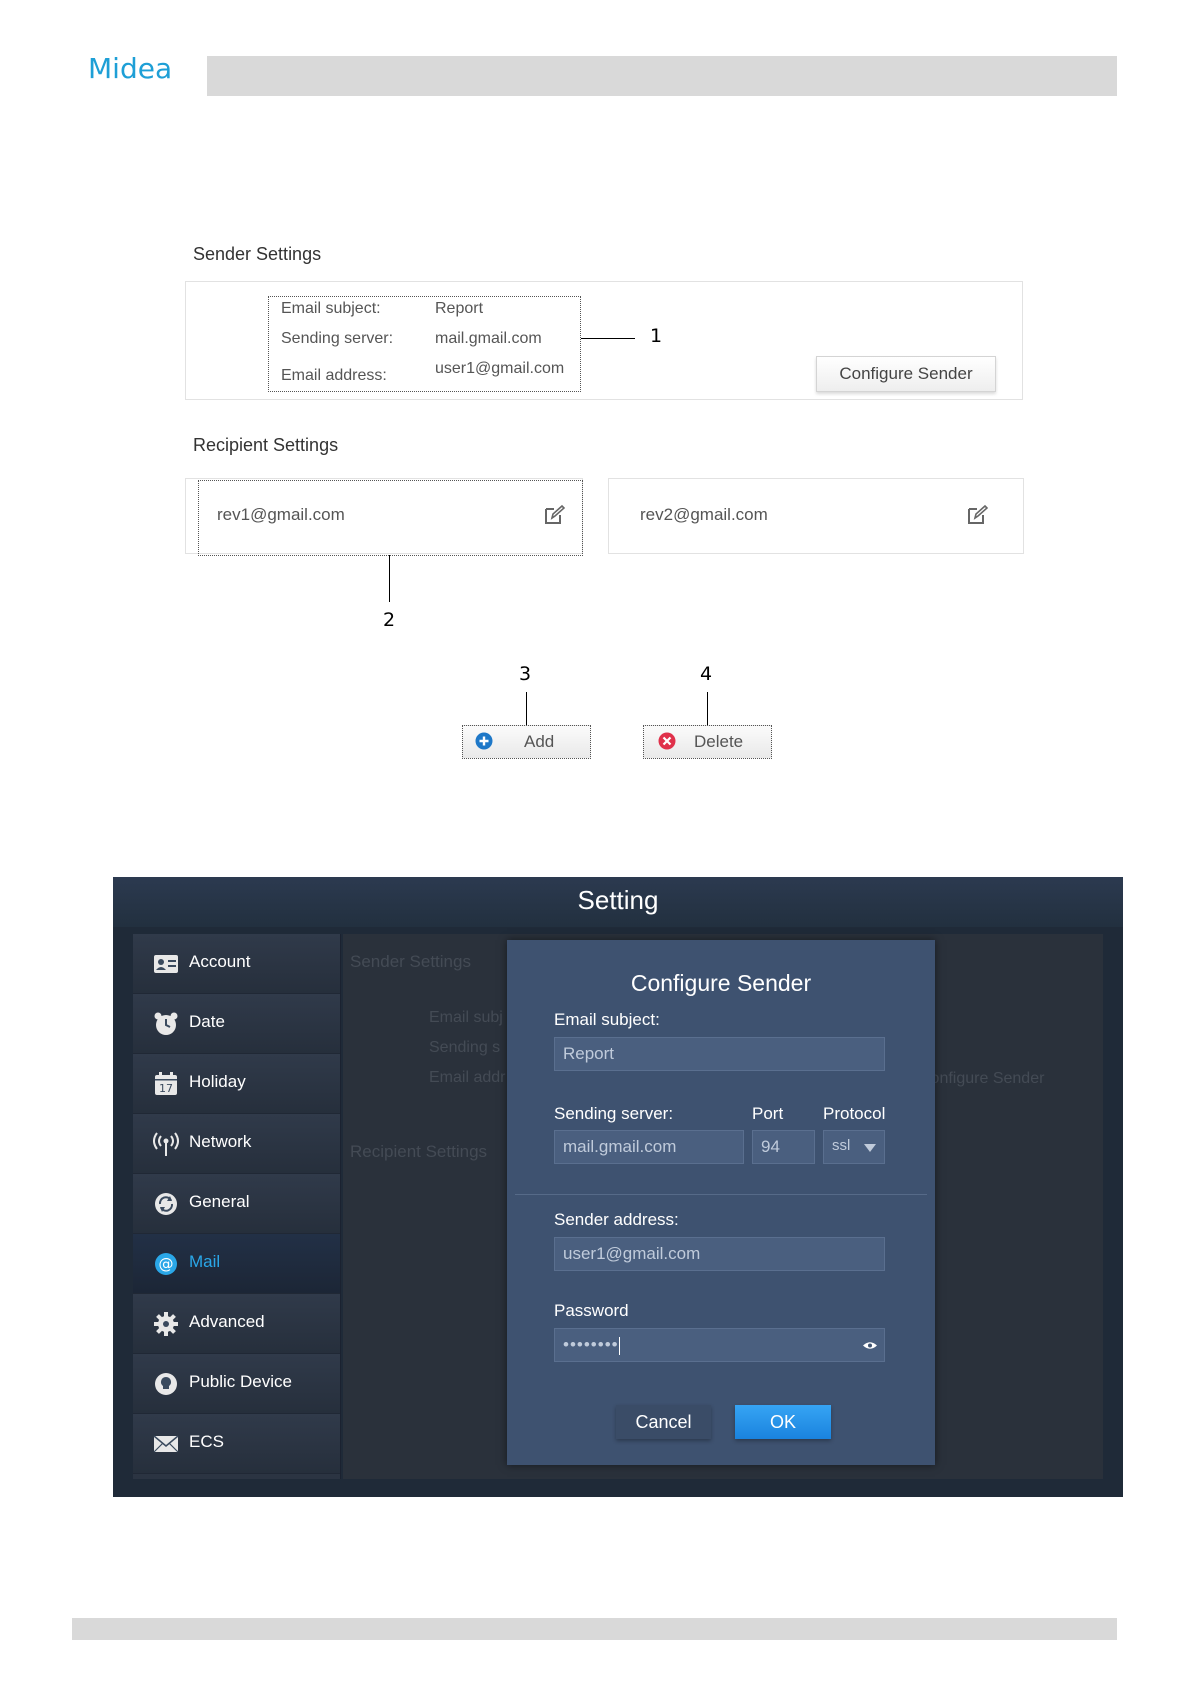  Describe the element at coordinates (166, 1384) in the screenshot. I see `bulb-icon` at that location.